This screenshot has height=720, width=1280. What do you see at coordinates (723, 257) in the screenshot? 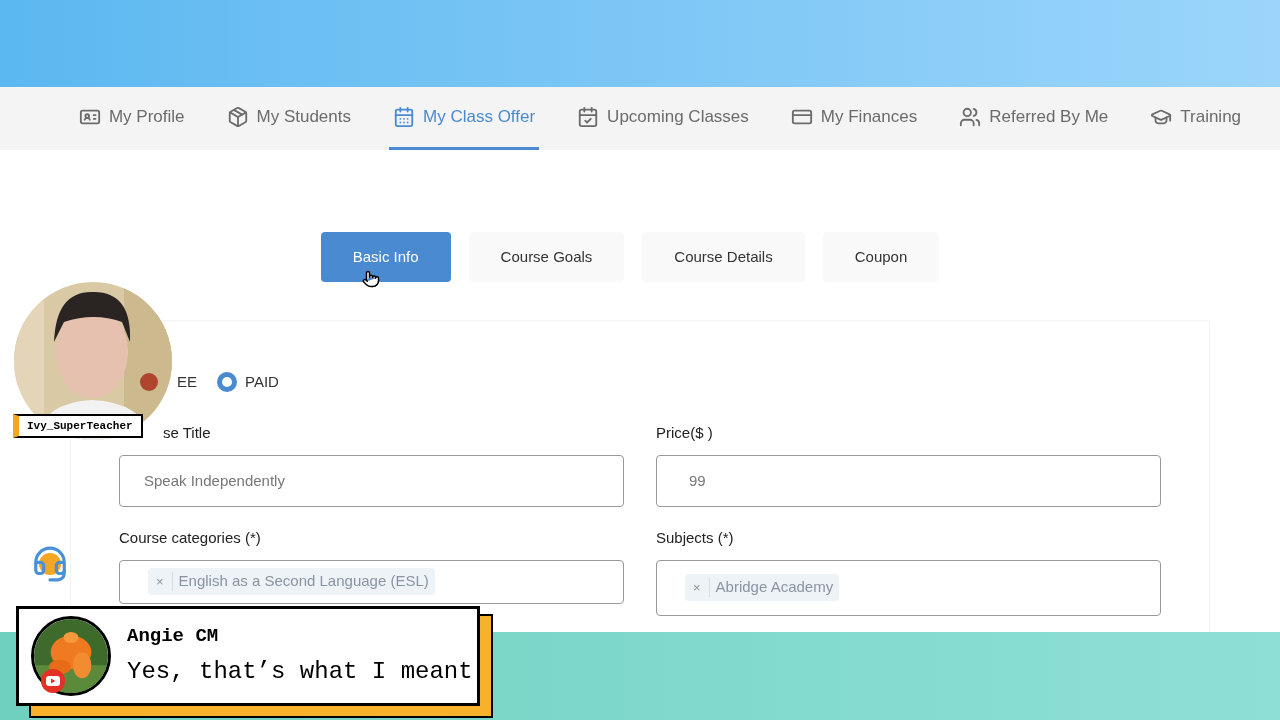
I see `step-tab: Course Details` at bounding box center [723, 257].